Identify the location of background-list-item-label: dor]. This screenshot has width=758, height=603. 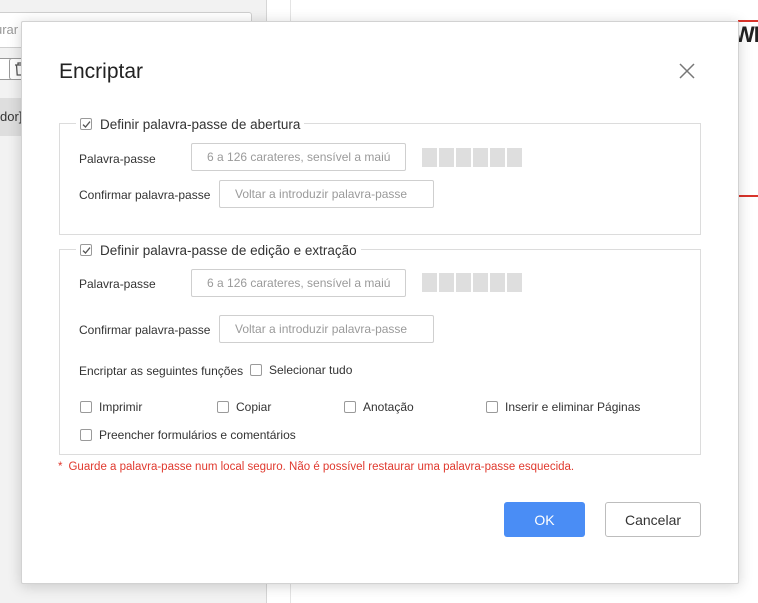
(11, 116).